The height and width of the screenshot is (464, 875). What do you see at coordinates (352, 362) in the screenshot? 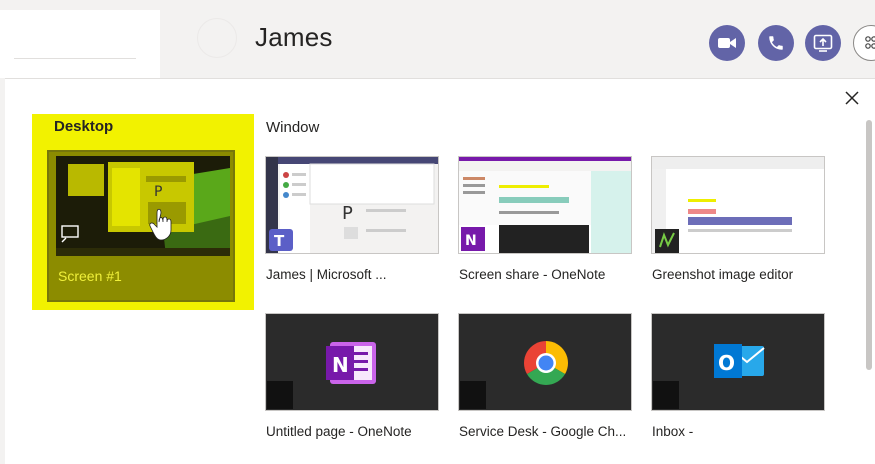
I see `window-tile-onenote-untitled: N` at bounding box center [352, 362].